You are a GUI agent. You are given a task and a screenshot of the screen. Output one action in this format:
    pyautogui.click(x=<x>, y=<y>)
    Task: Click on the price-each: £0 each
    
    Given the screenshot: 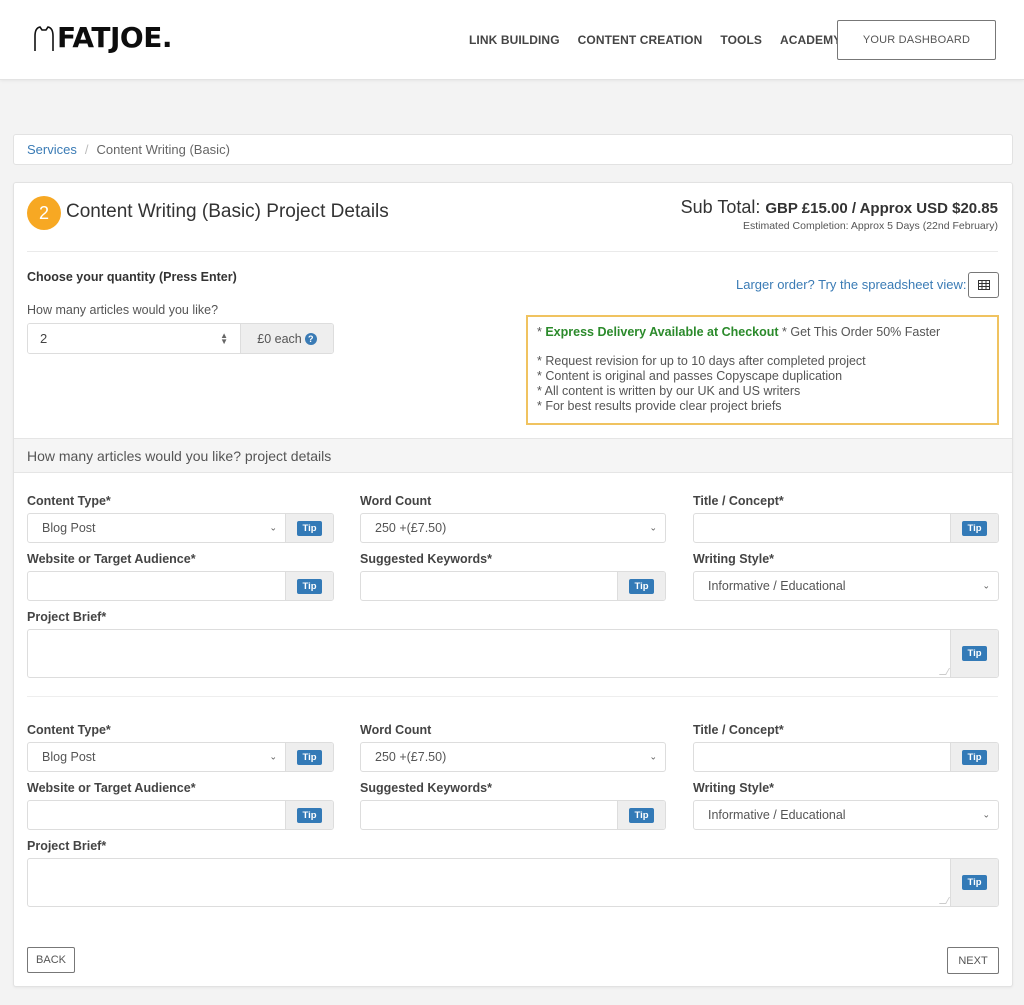 What is the action you would take?
    pyautogui.click(x=279, y=338)
    